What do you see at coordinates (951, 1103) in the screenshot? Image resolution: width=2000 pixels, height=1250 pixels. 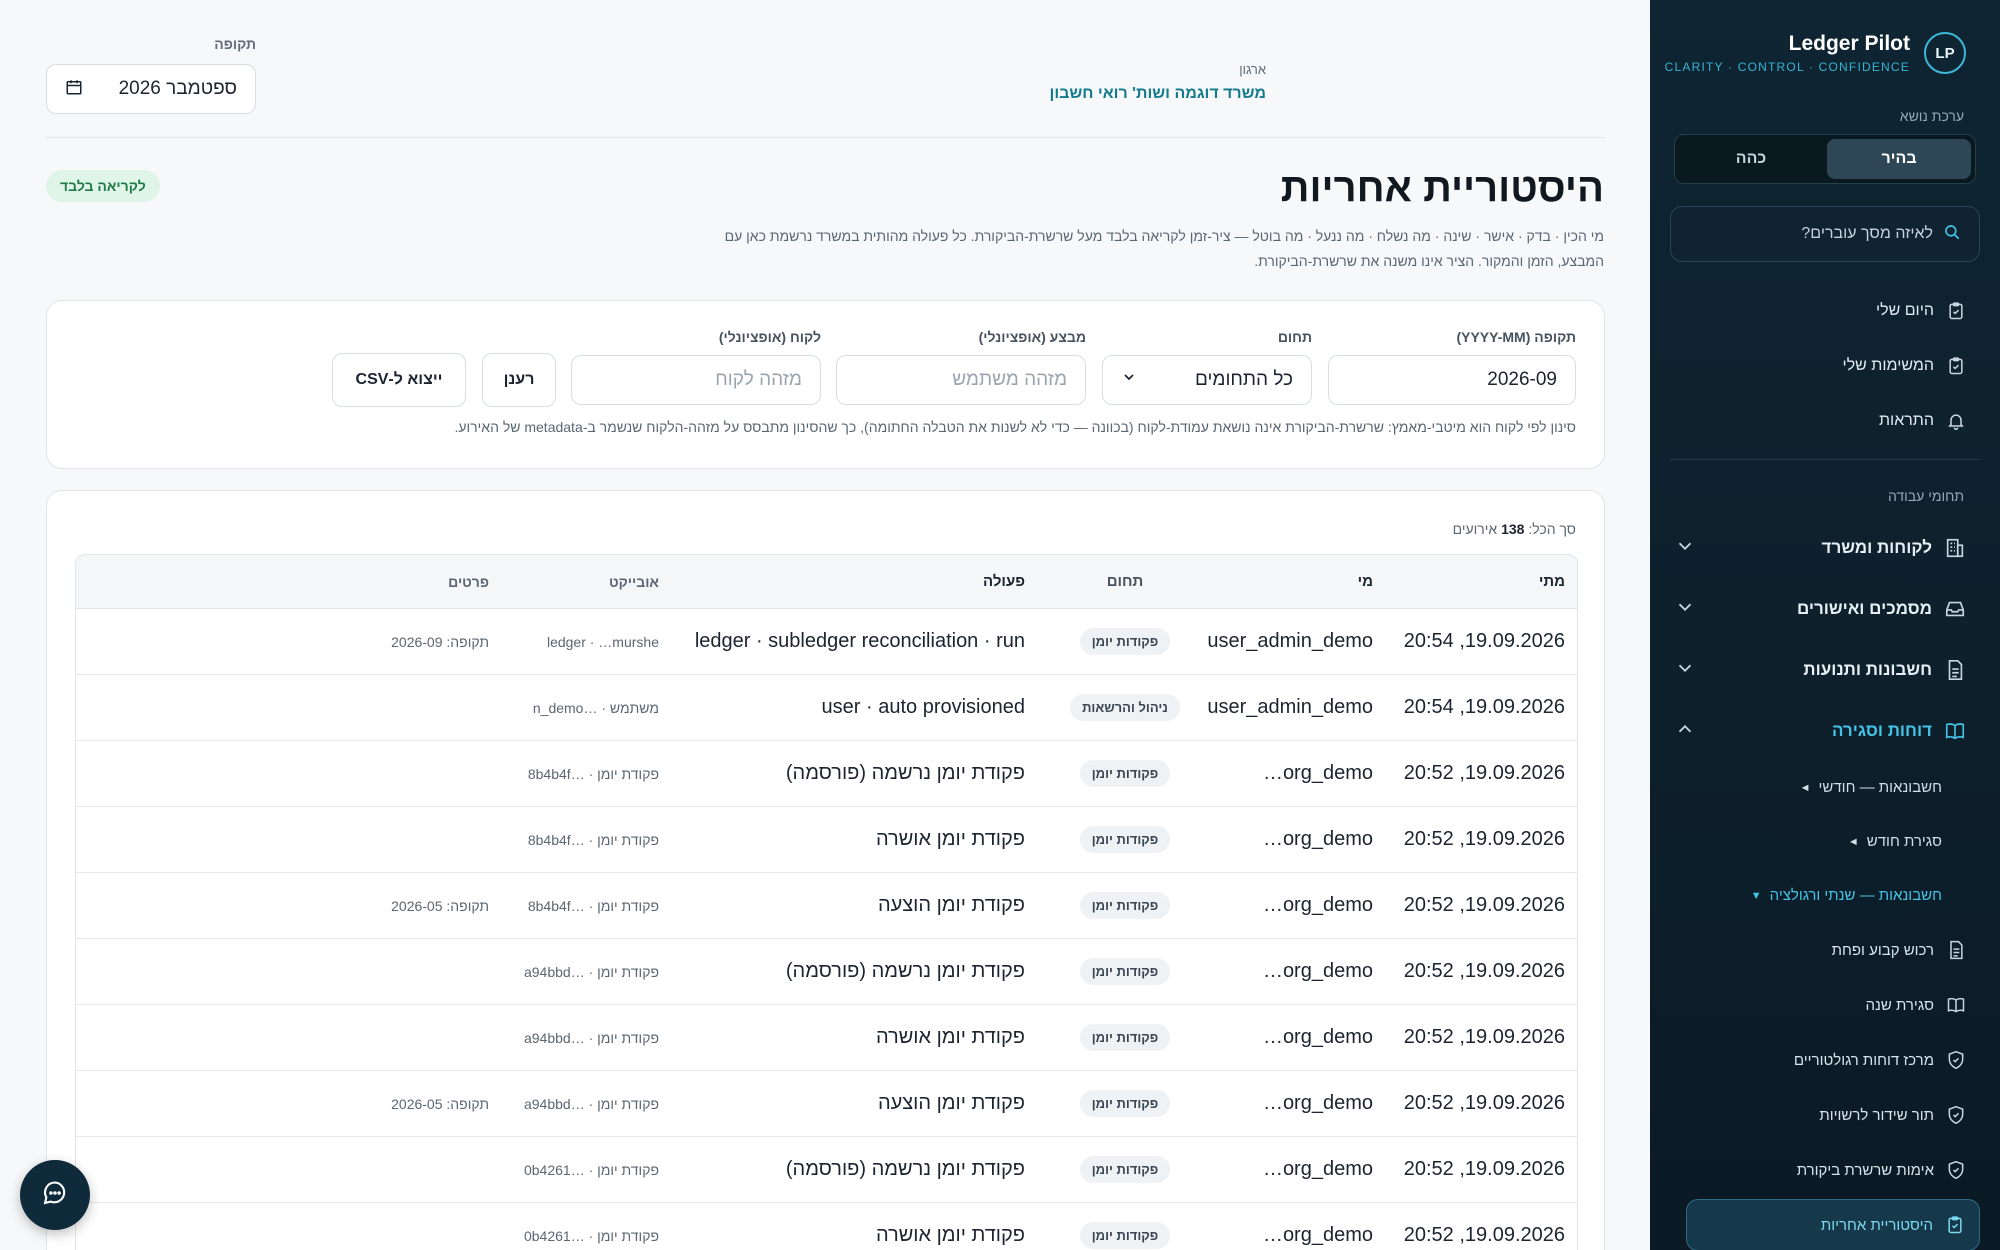 I see `cell-action: פקודת יומן הוצעה` at bounding box center [951, 1103].